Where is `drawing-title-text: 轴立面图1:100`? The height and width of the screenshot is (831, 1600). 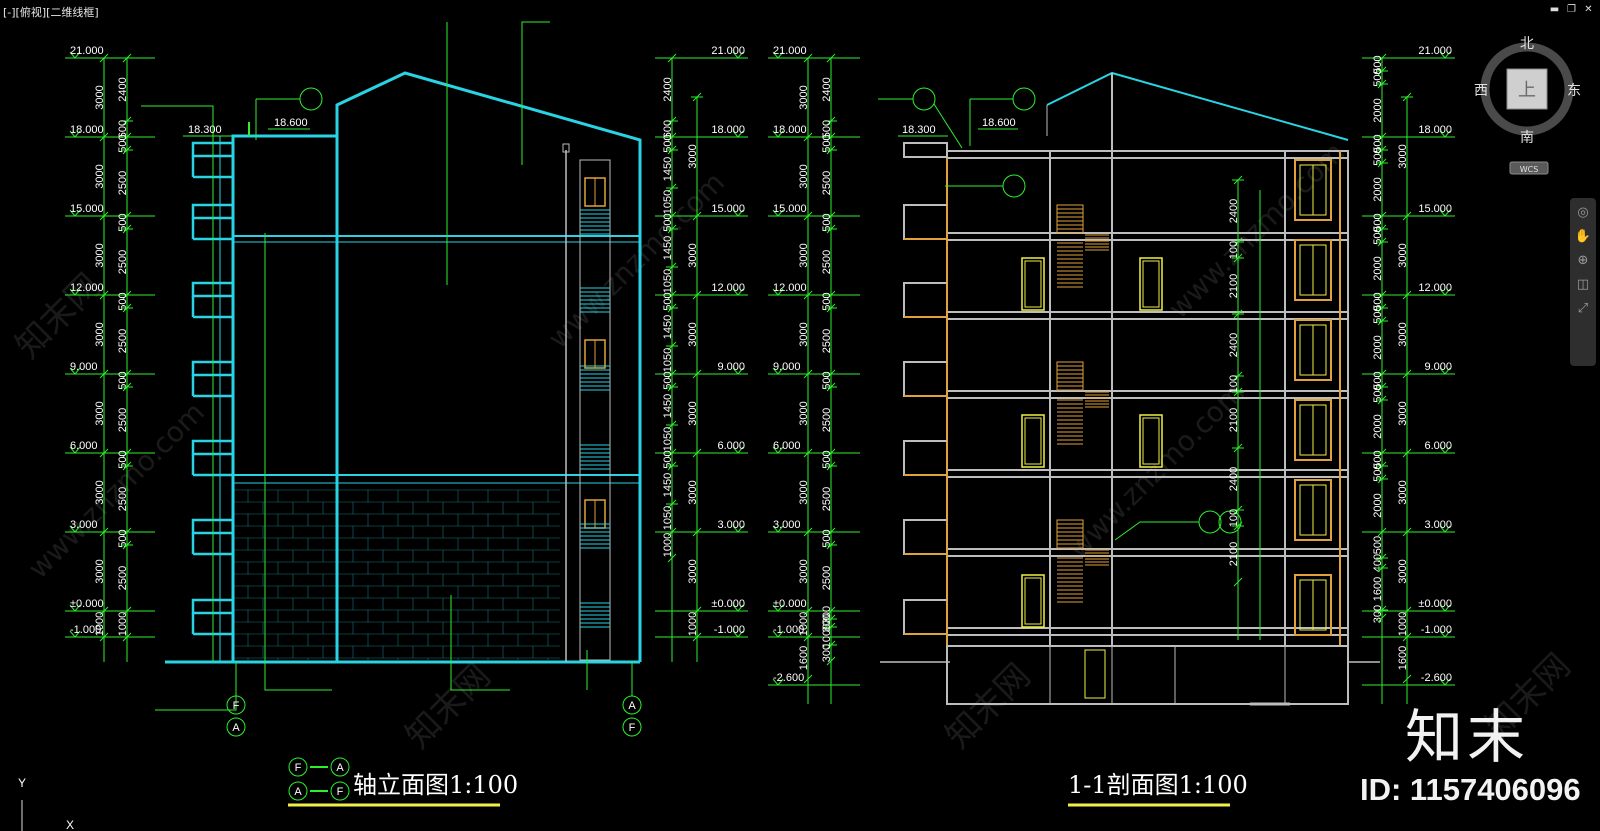
drawing-title-text: 轴立面图1:100 is located at coordinates (435, 785).